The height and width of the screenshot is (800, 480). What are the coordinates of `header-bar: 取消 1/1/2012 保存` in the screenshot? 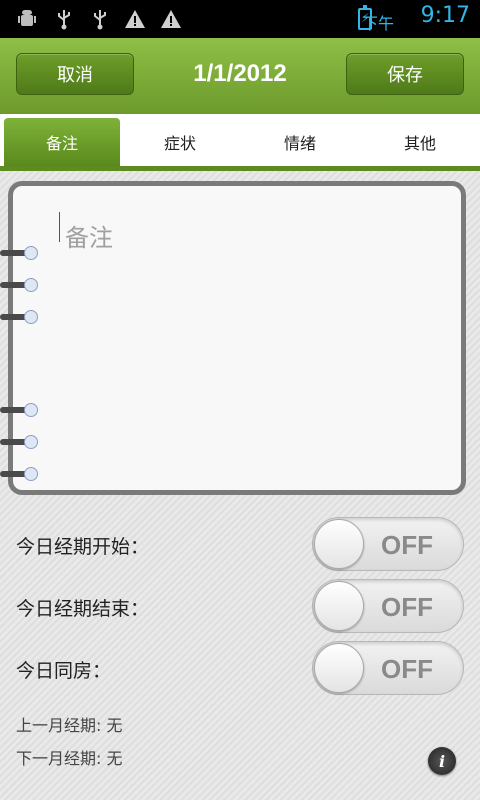 It's located at (240, 76).